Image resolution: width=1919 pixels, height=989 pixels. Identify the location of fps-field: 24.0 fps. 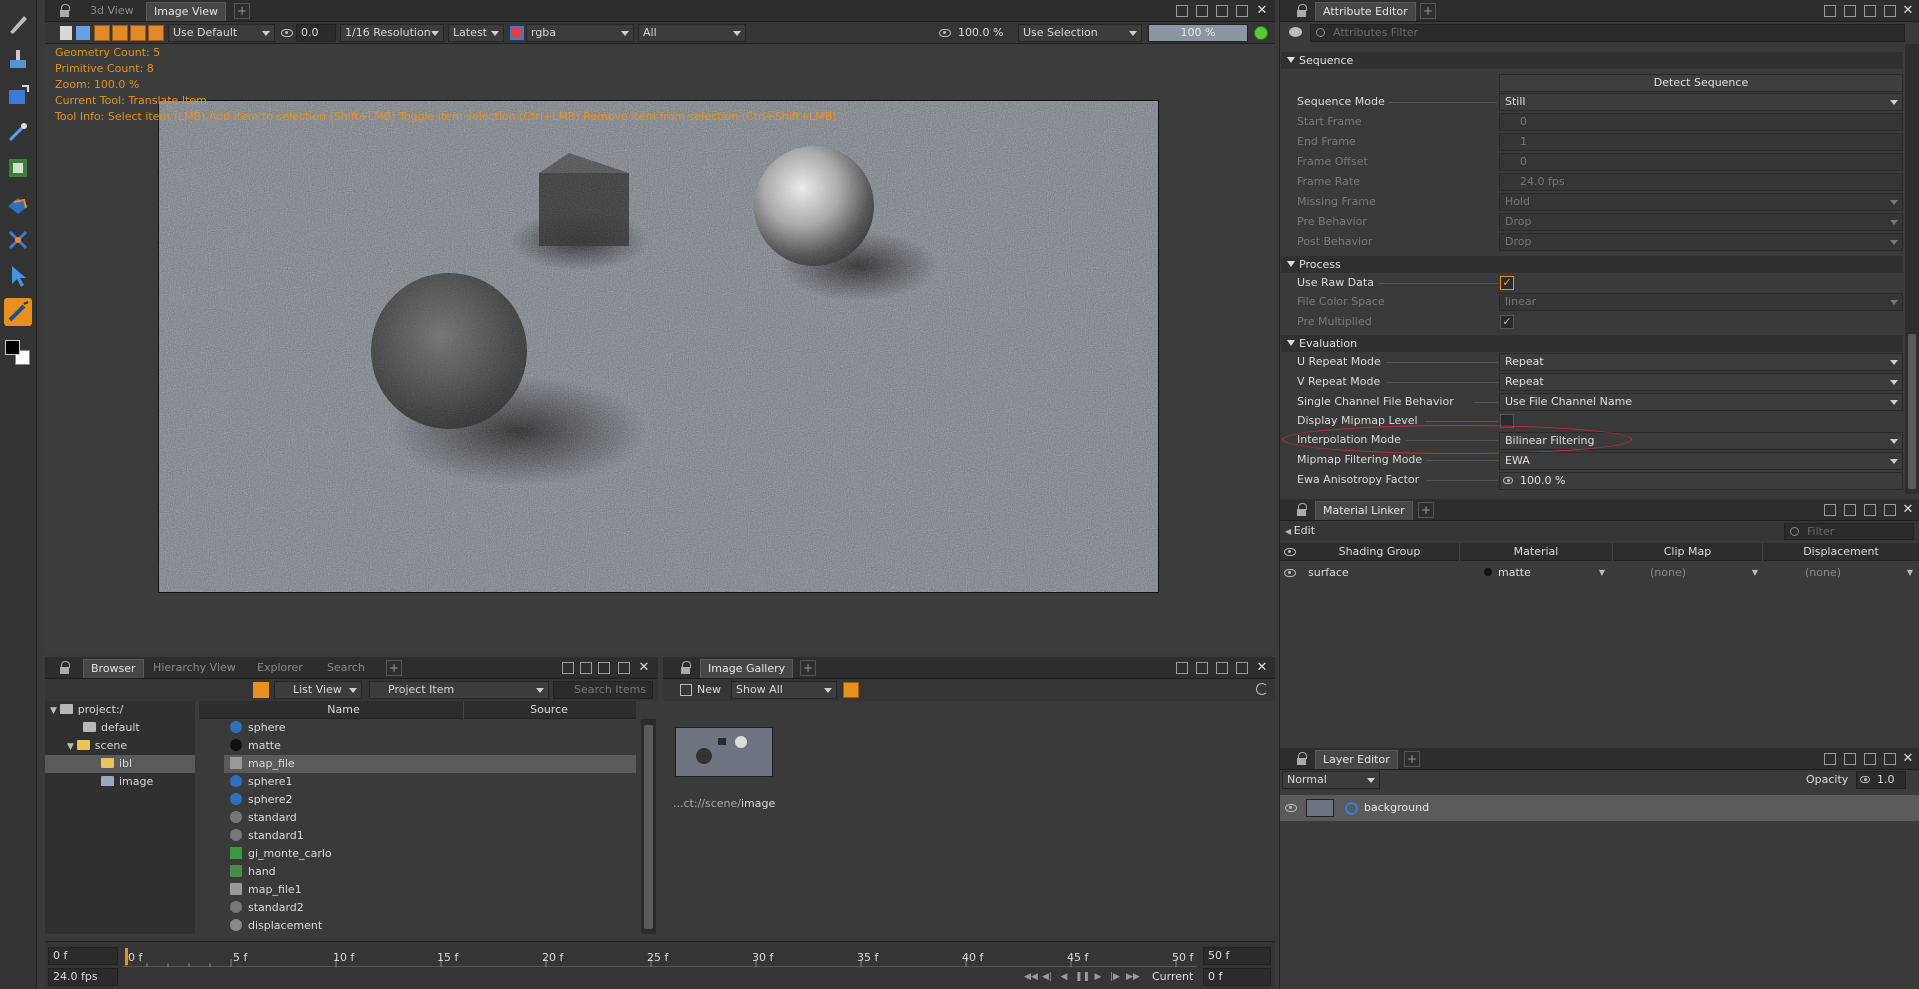
(83, 977).